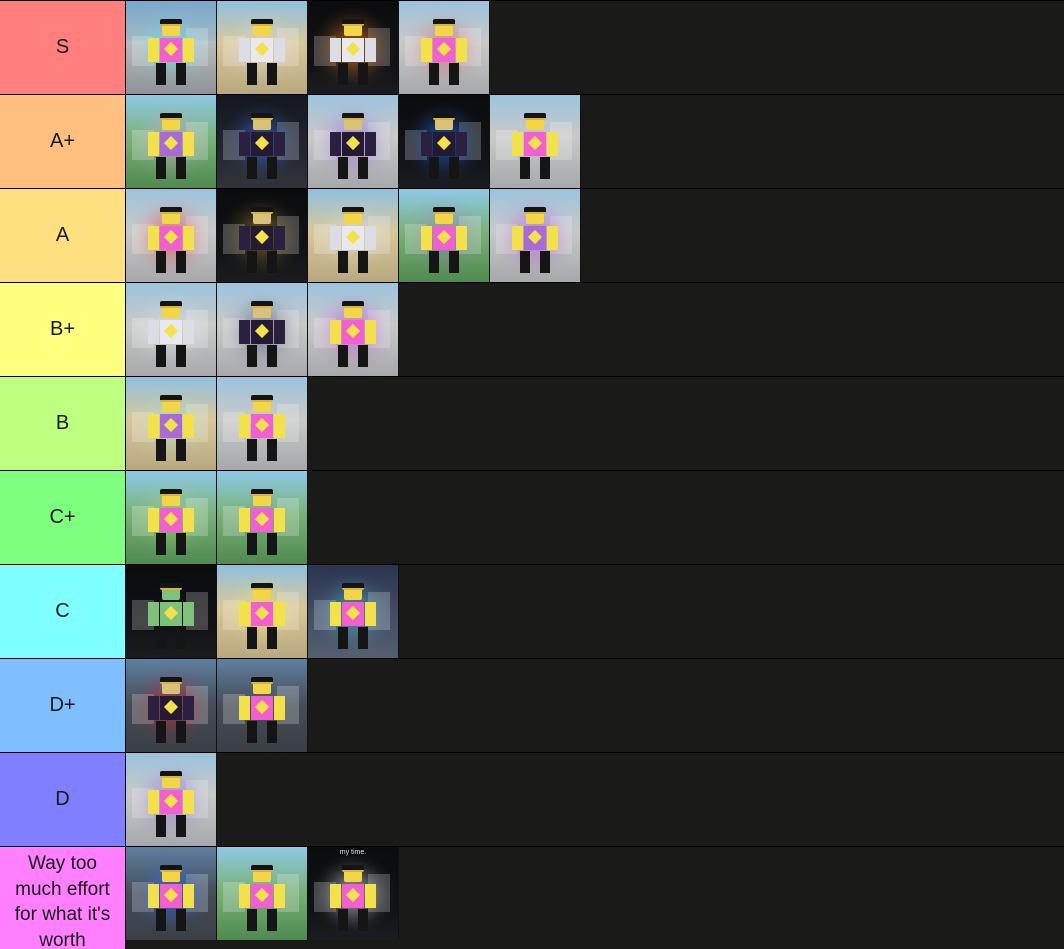 This screenshot has height=949, width=1064. I want to click on tier-item-white-haired-purple-character, so click(353, 141).